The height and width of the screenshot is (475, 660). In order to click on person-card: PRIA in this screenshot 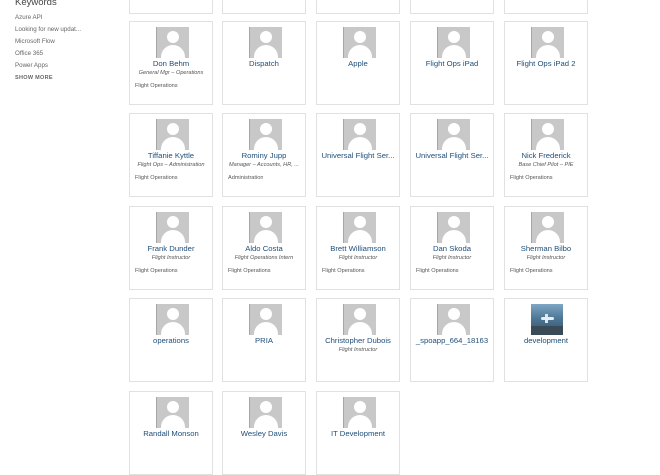, I will do `click(264, 340)`.